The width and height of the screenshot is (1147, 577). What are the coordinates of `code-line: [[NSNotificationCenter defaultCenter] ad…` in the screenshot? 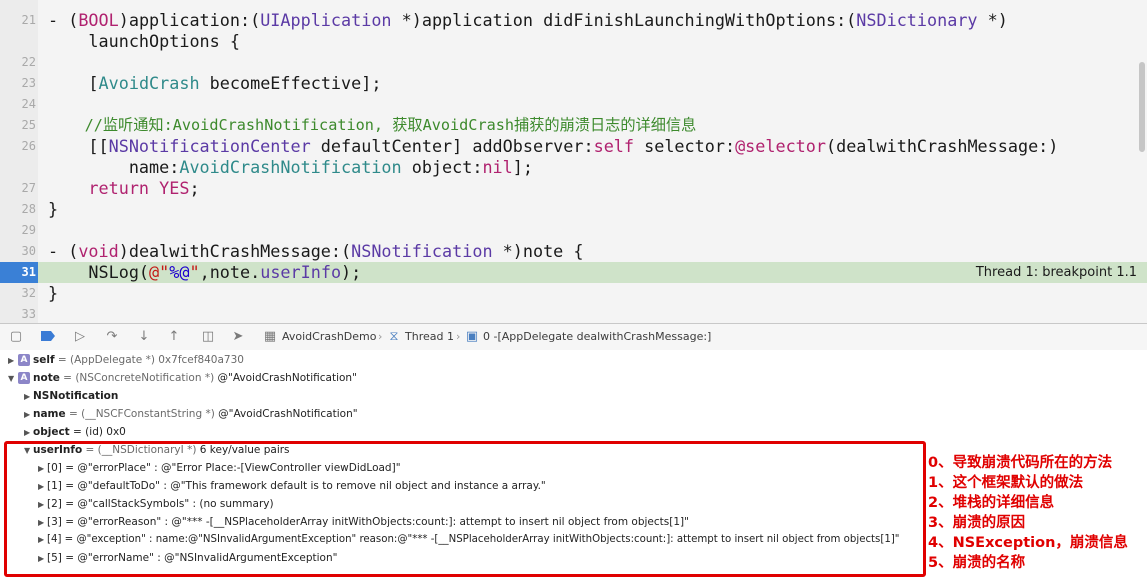 It's located at (553, 146).